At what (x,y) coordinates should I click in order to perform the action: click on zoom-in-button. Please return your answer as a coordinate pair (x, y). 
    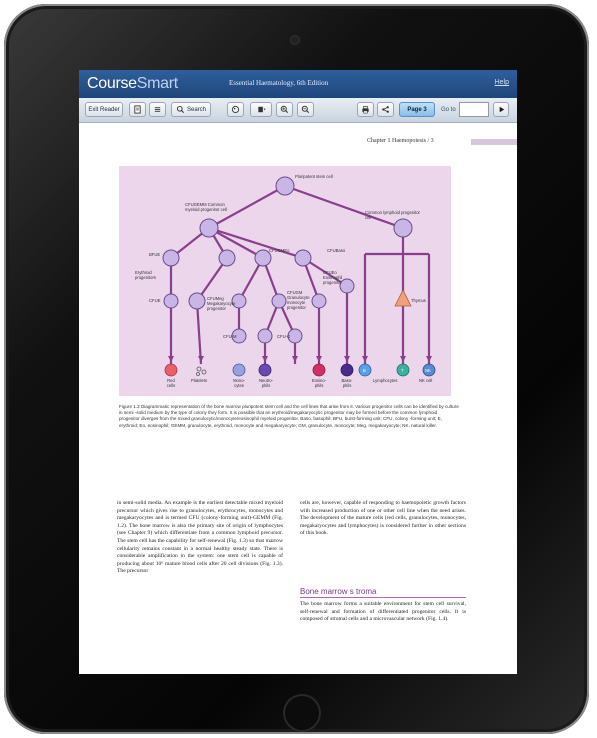
    Looking at the image, I should click on (284, 109).